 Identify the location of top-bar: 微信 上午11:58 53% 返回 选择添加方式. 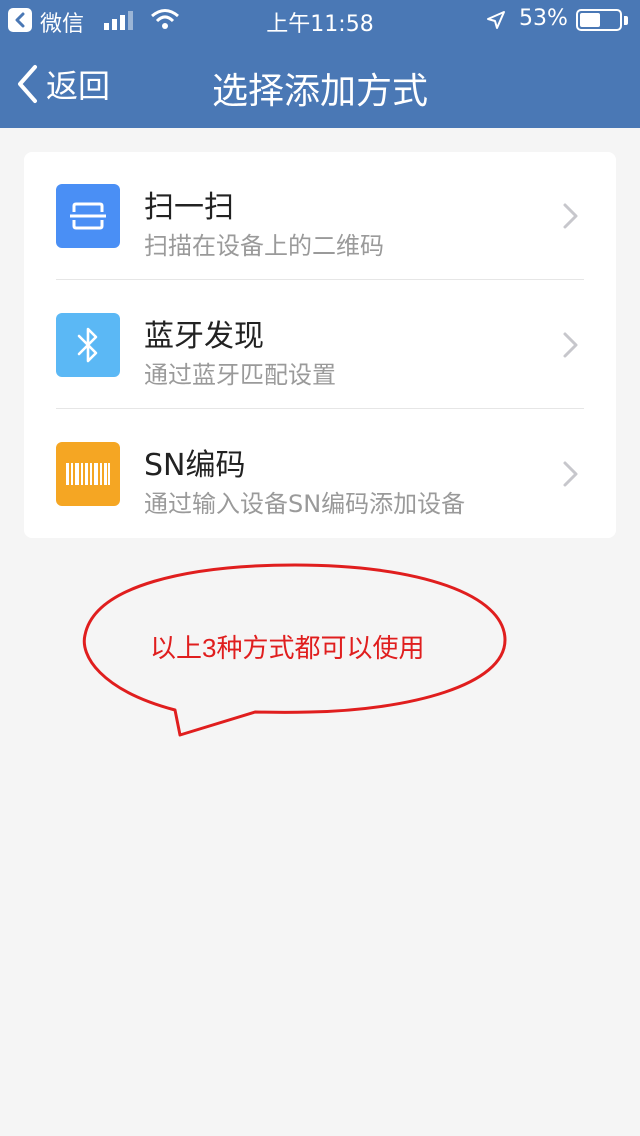
(320, 64).